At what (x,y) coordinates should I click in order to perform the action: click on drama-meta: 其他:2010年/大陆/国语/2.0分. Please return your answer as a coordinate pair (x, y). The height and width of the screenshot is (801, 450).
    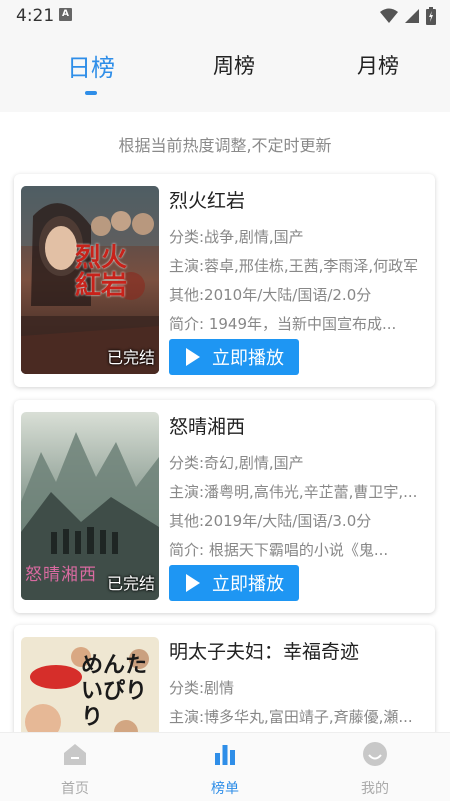
    Looking at the image, I should click on (270, 295).